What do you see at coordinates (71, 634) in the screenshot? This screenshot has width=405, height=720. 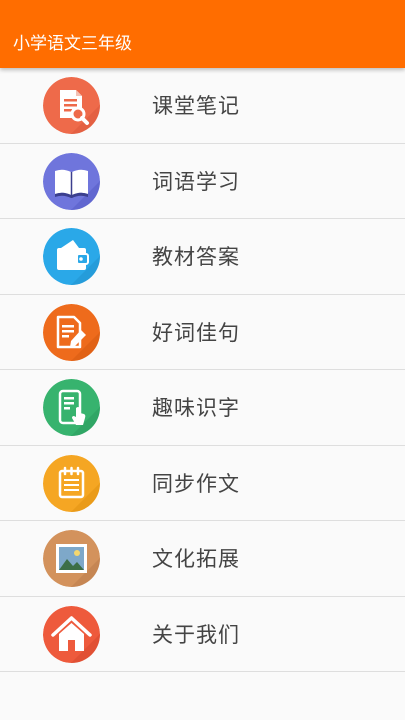 I see `home-icon` at bounding box center [71, 634].